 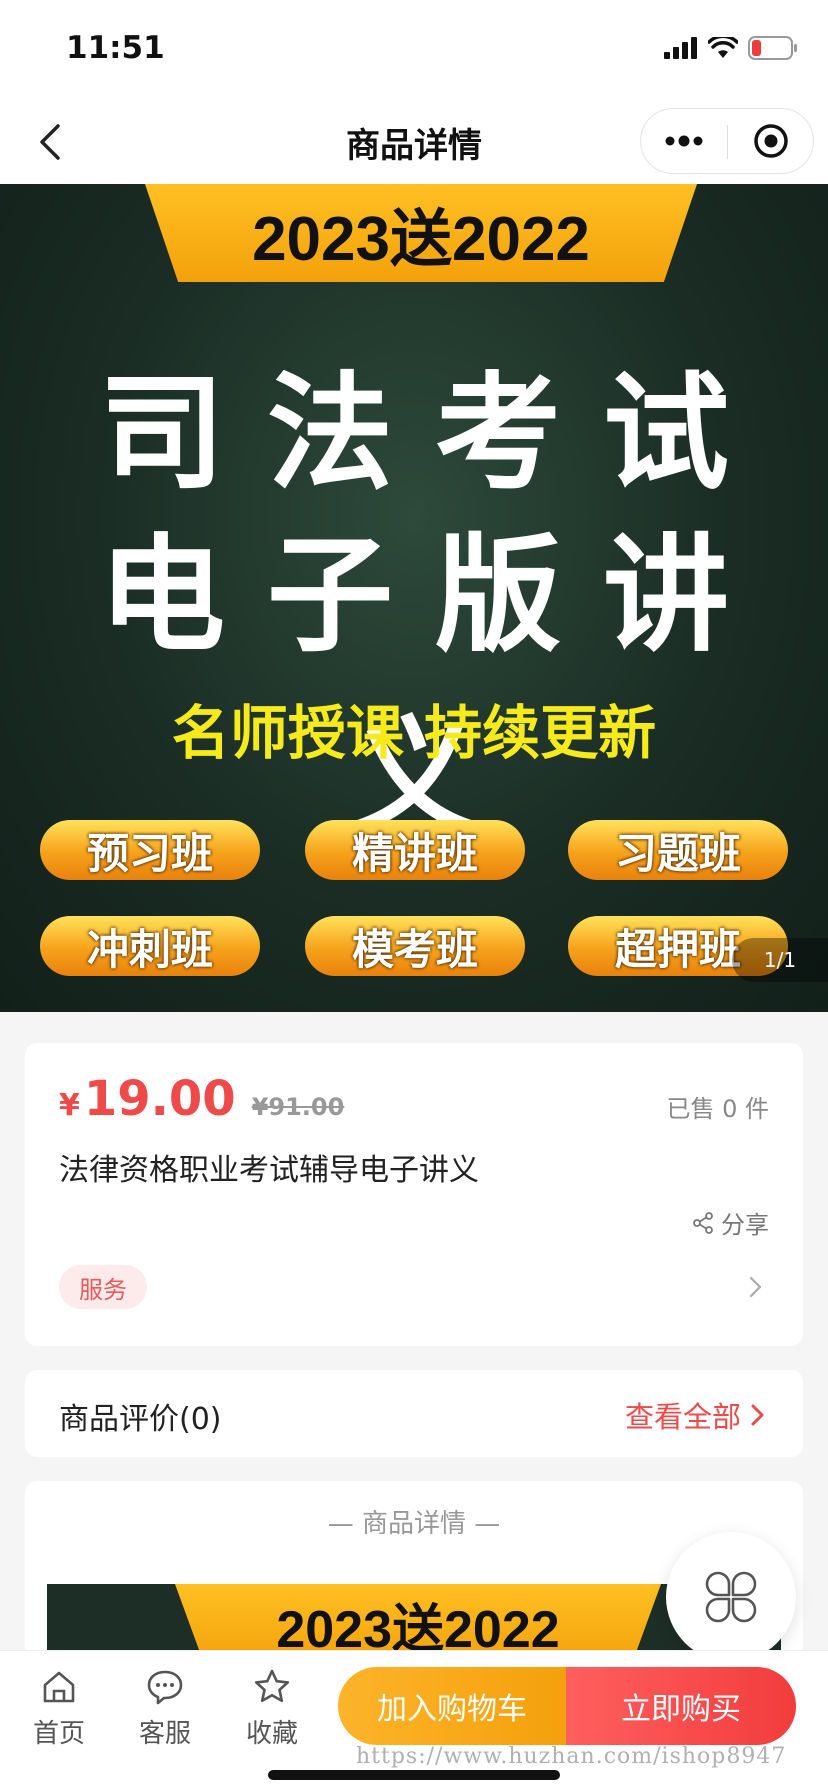 I want to click on status-time: 11:51, so click(x=115, y=48).